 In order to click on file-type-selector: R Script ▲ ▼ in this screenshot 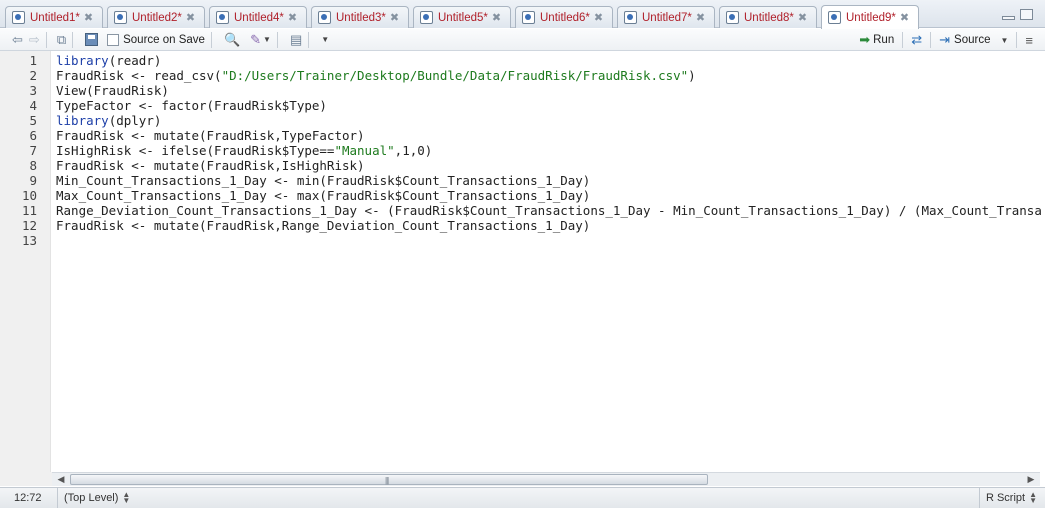, I will do `click(1007, 498)`.